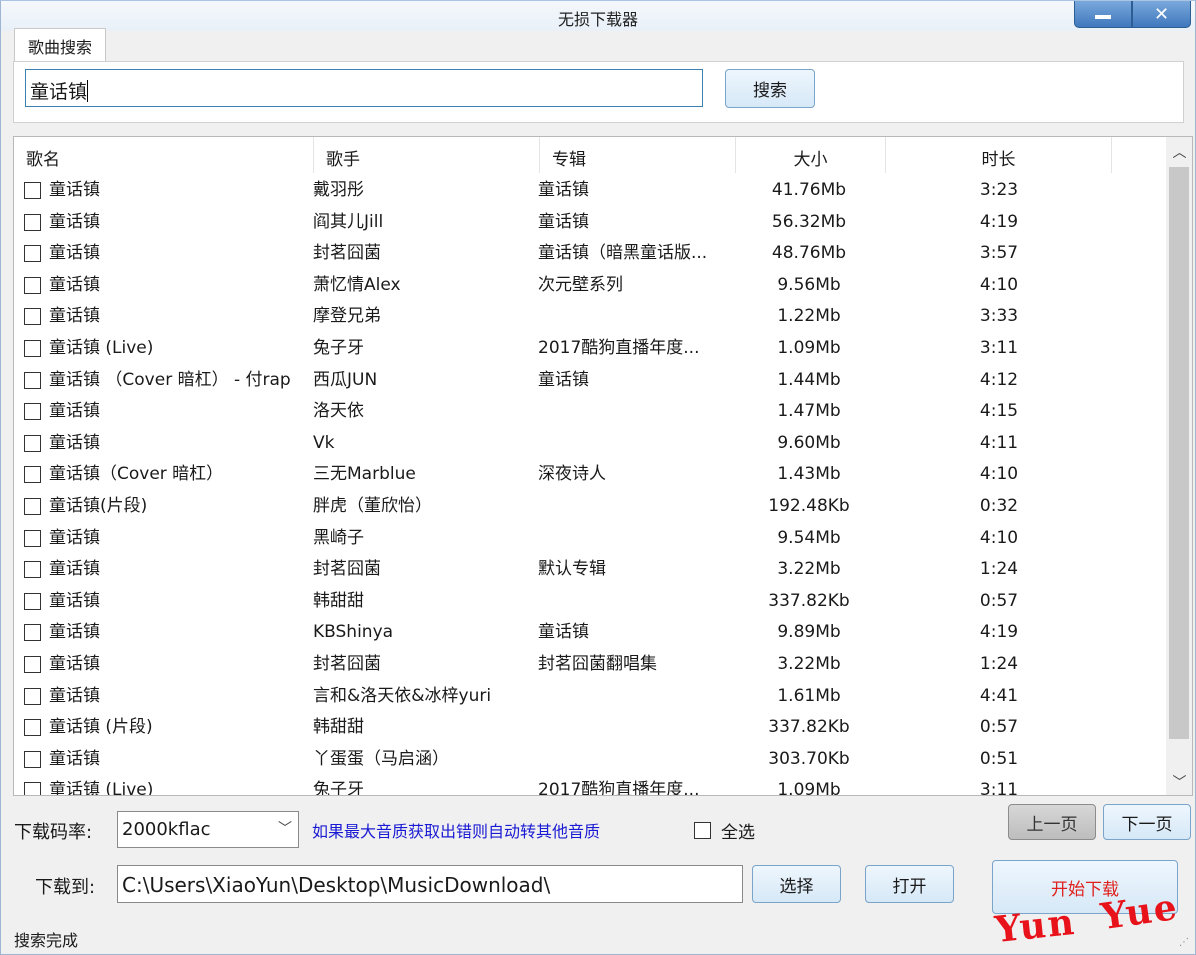  Describe the element at coordinates (430, 884) in the screenshot. I see `save-path-input: C:\Users\XiaoYun\Desktop\MusicDownload\` at that location.